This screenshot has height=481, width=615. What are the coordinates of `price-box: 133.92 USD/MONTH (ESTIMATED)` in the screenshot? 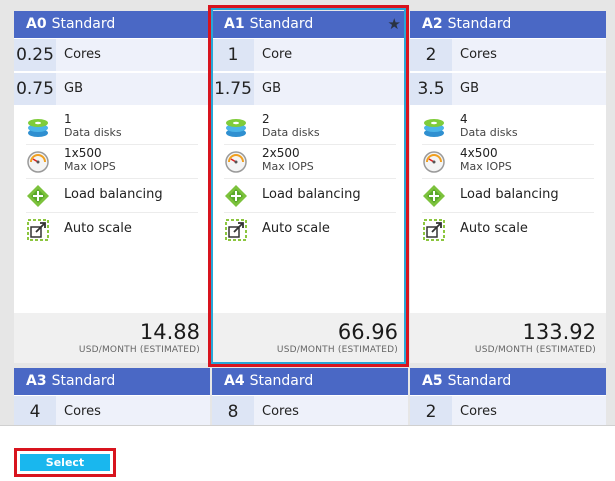 It's located at (508, 338).